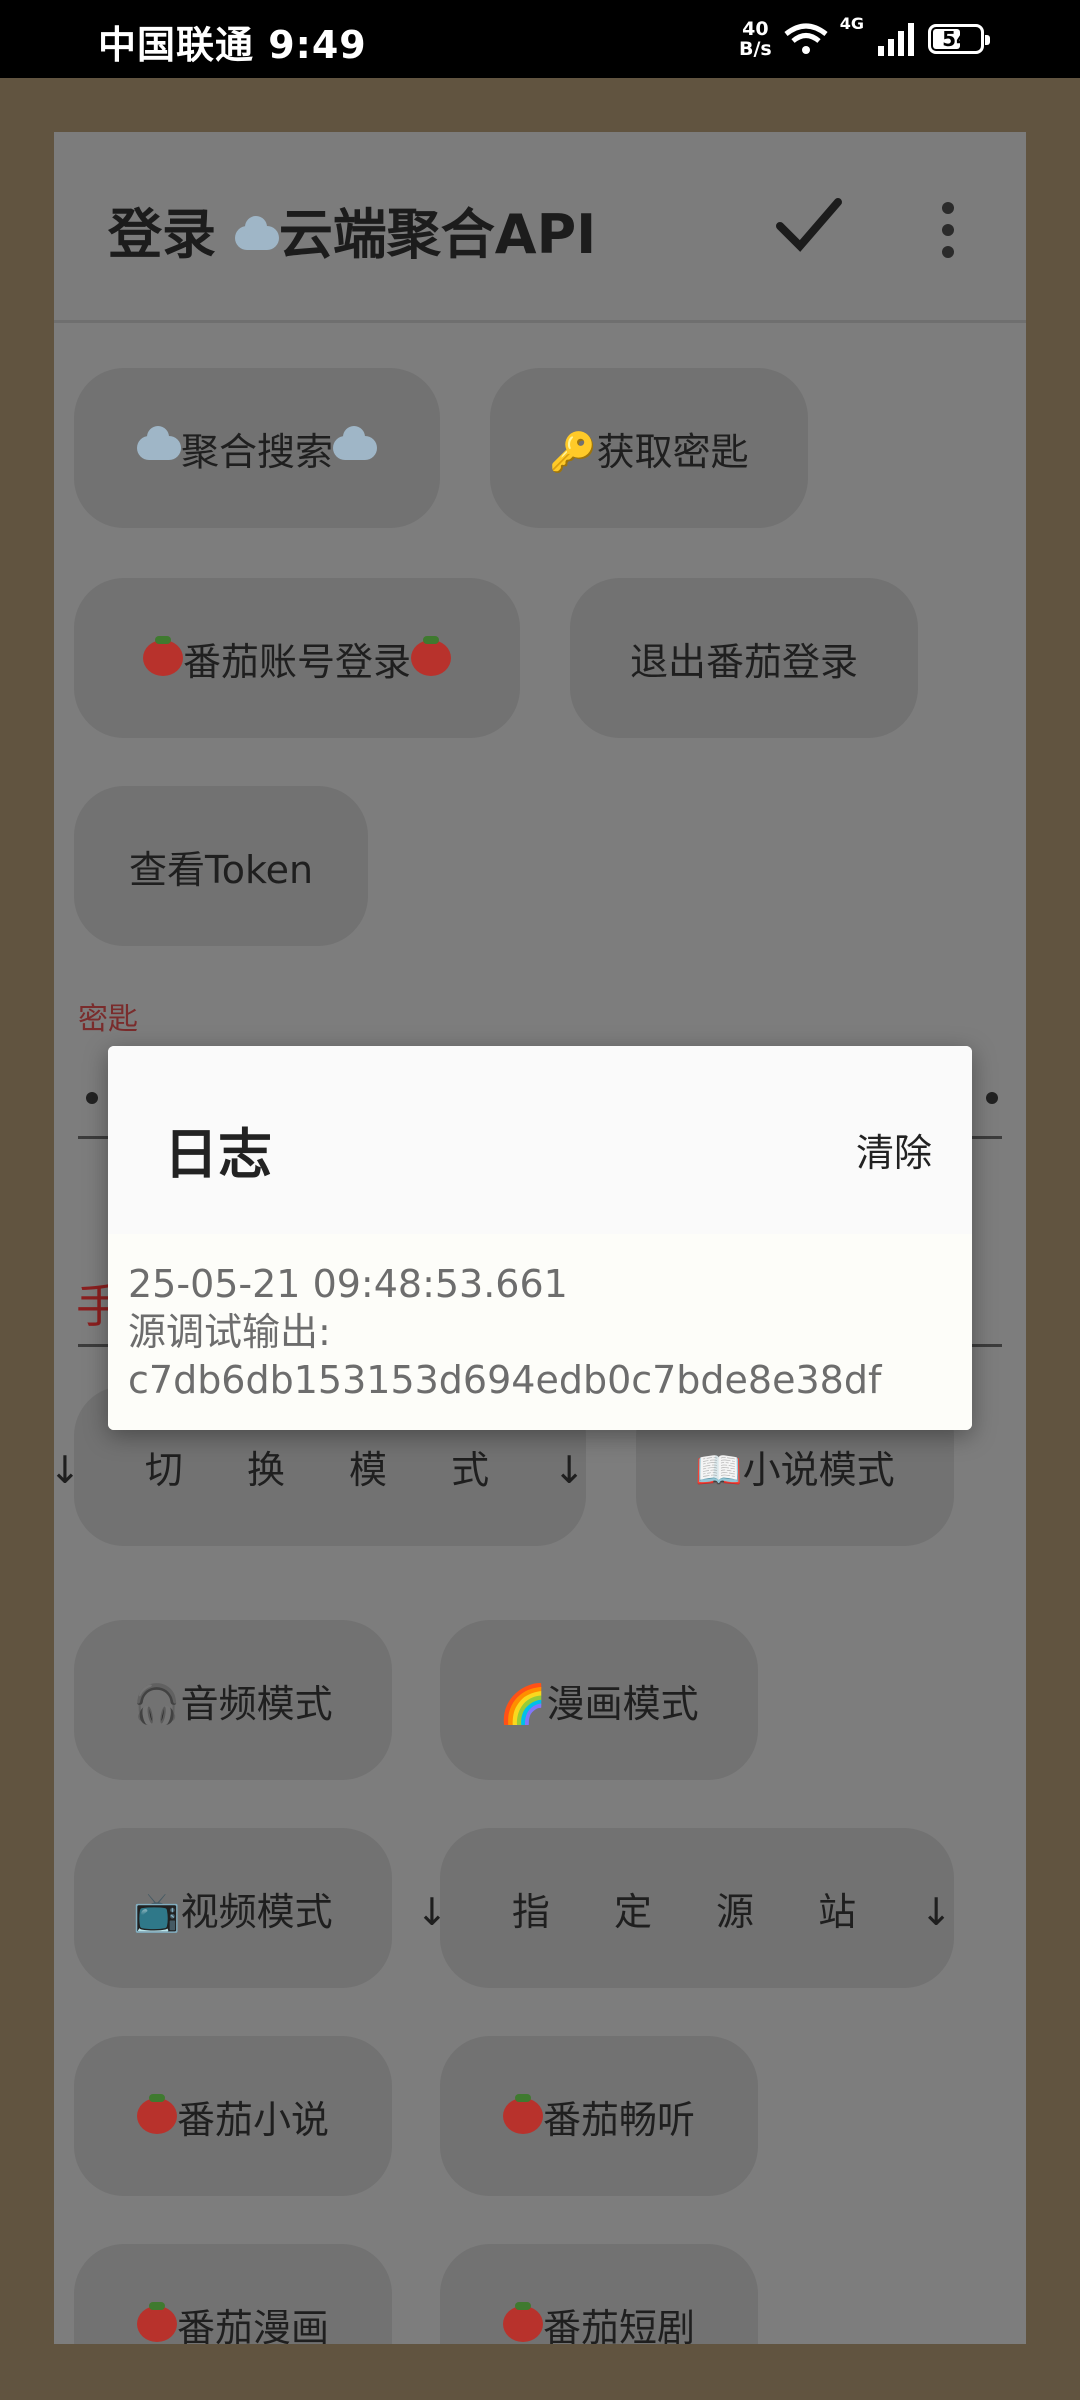 This screenshot has height=2400, width=1080. Describe the element at coordinates (218, 1154) in the screenshot. I see `dialog-title: 日志` at that location.